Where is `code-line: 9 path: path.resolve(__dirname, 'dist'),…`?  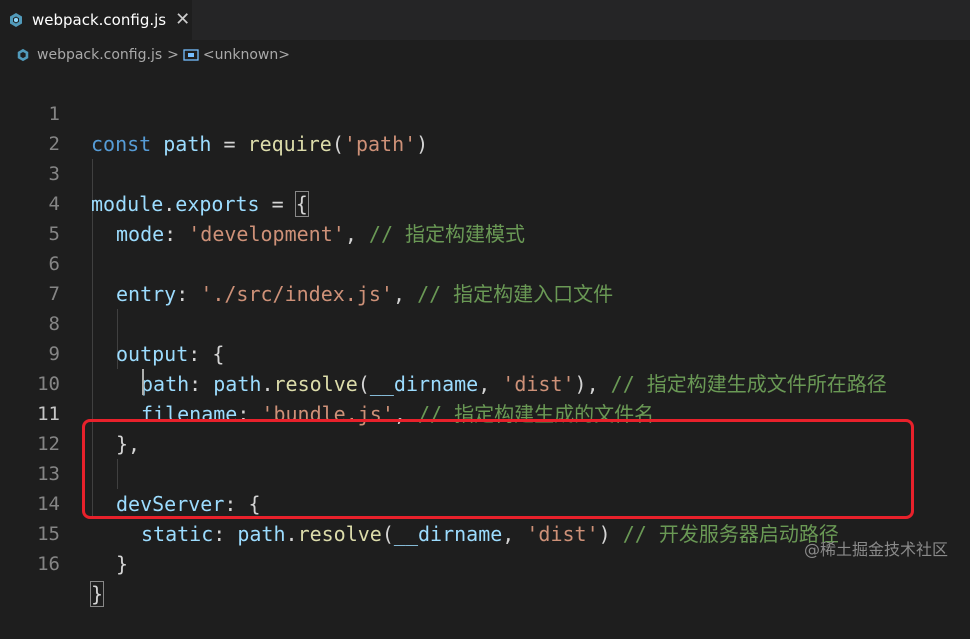
code-line: 9 path: path.resolve(__dirname, 'dist'),… is located at coordinates (485, 352).